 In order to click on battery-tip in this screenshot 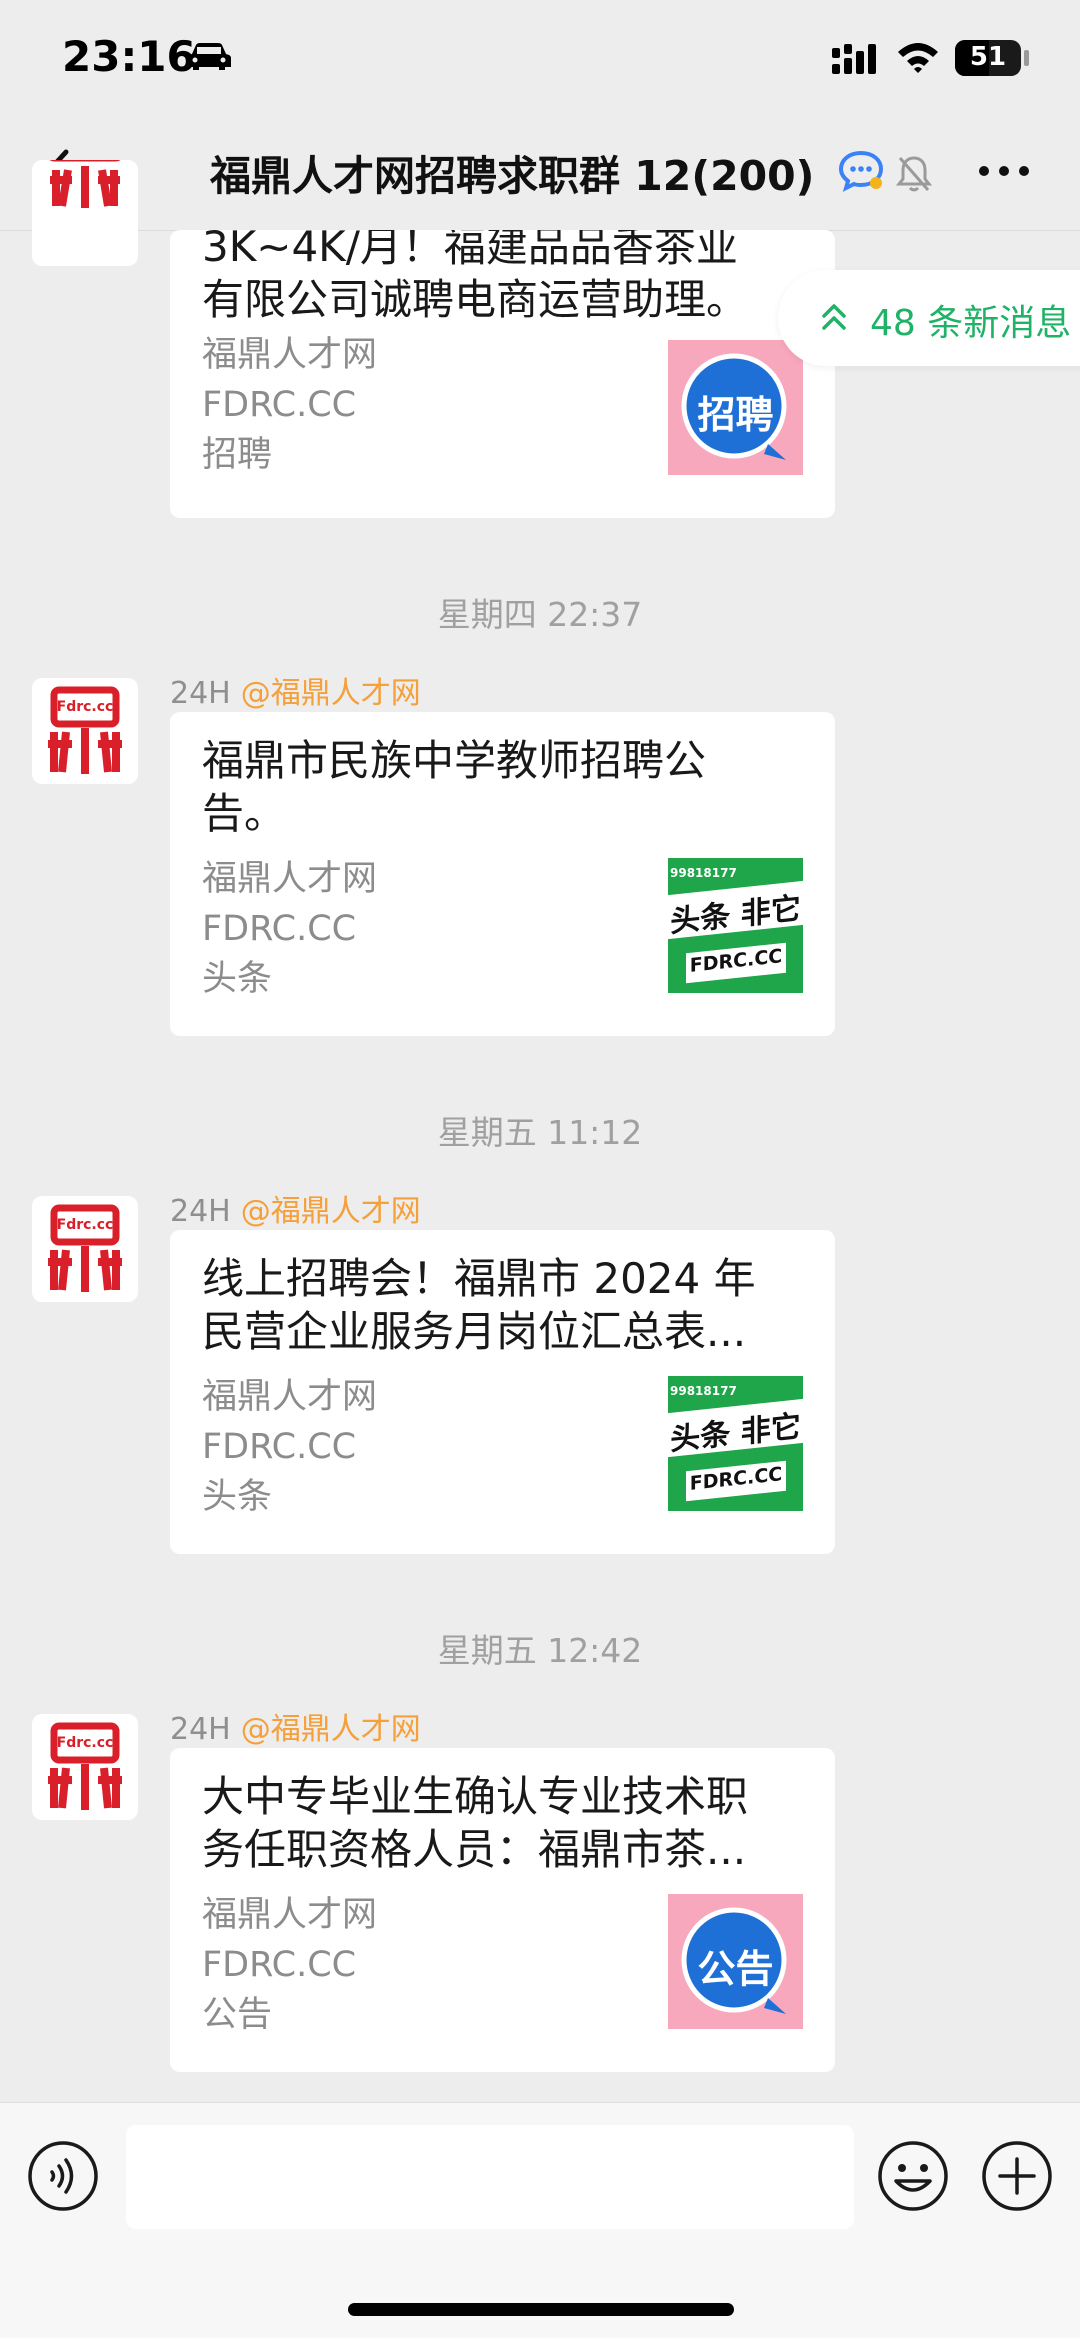, I will do `click(1026, 58)`.